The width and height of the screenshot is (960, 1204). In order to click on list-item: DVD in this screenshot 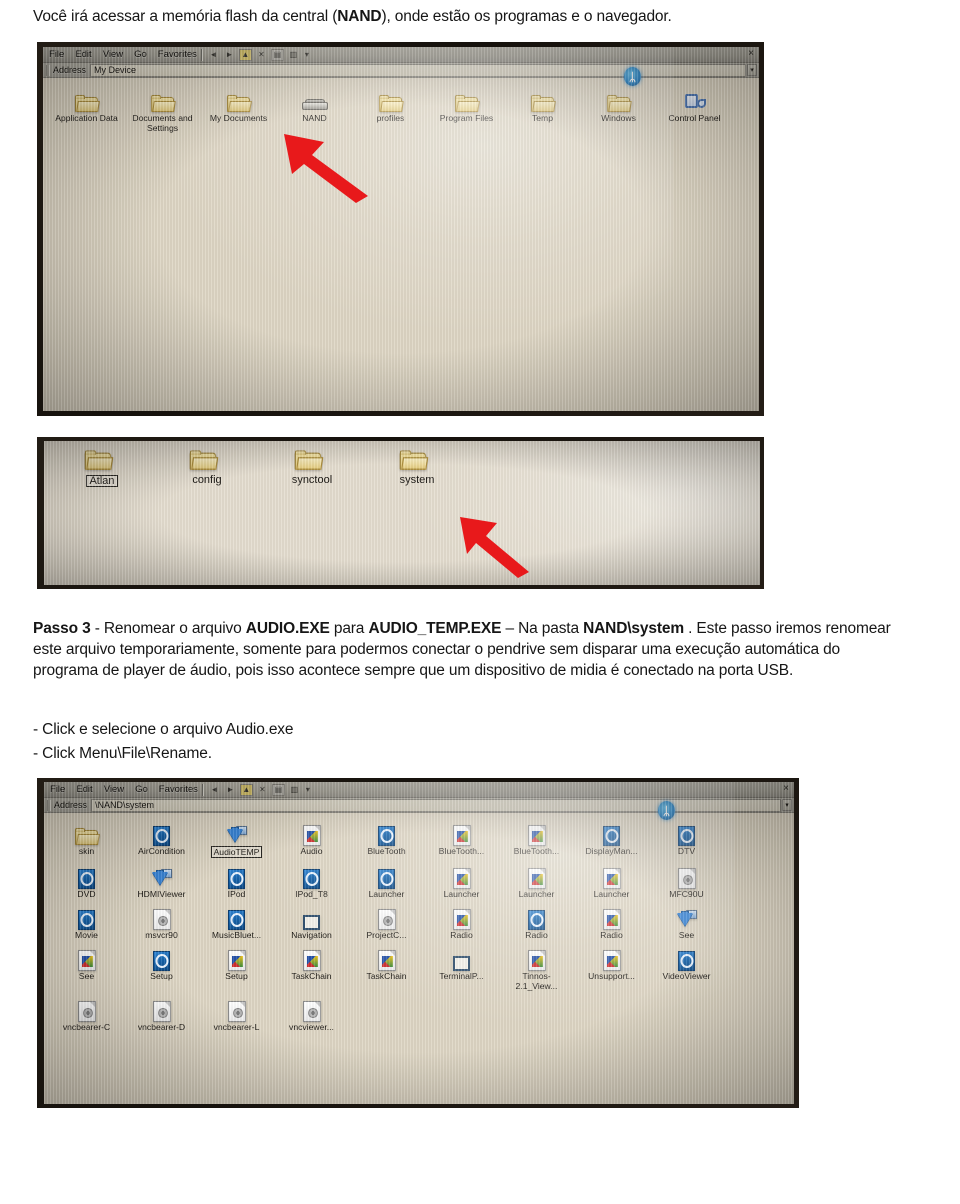, I will do `click(86, 881)`.